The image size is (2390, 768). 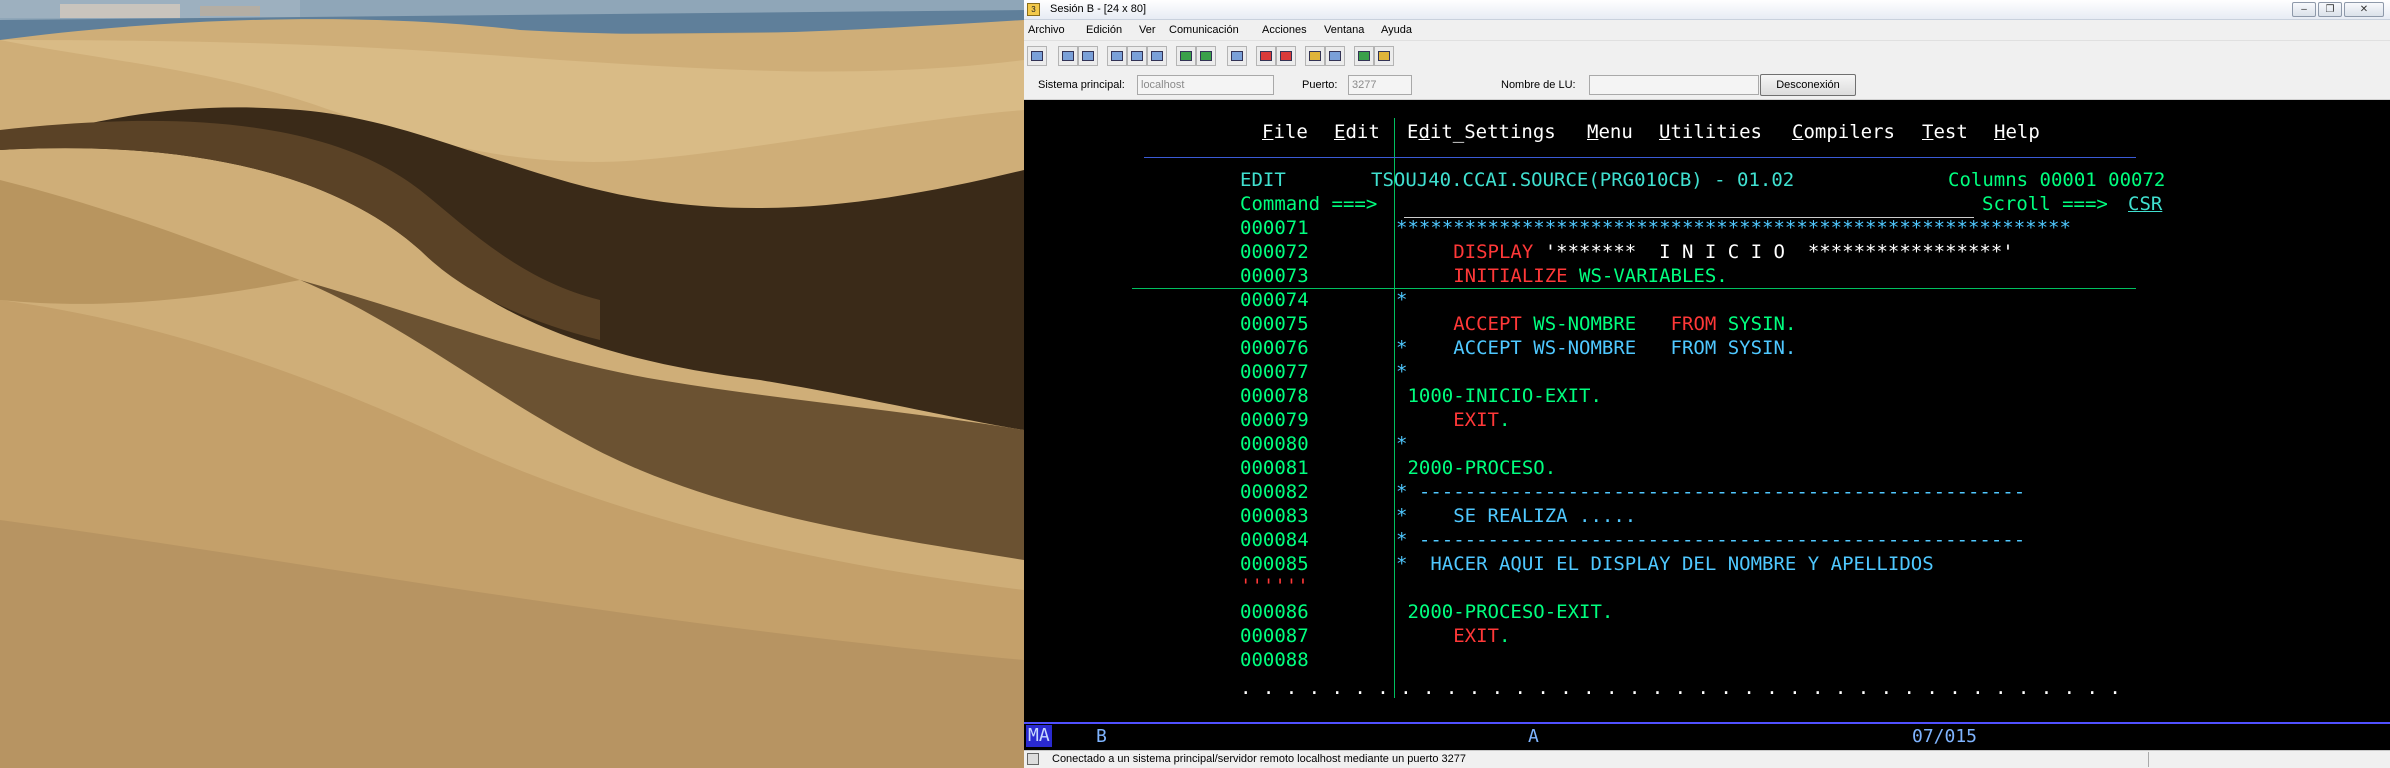 What do you see at coordinates (1068, 56) in the screenshot?
I see `copy-icon` at bounding box center [1068, 56].